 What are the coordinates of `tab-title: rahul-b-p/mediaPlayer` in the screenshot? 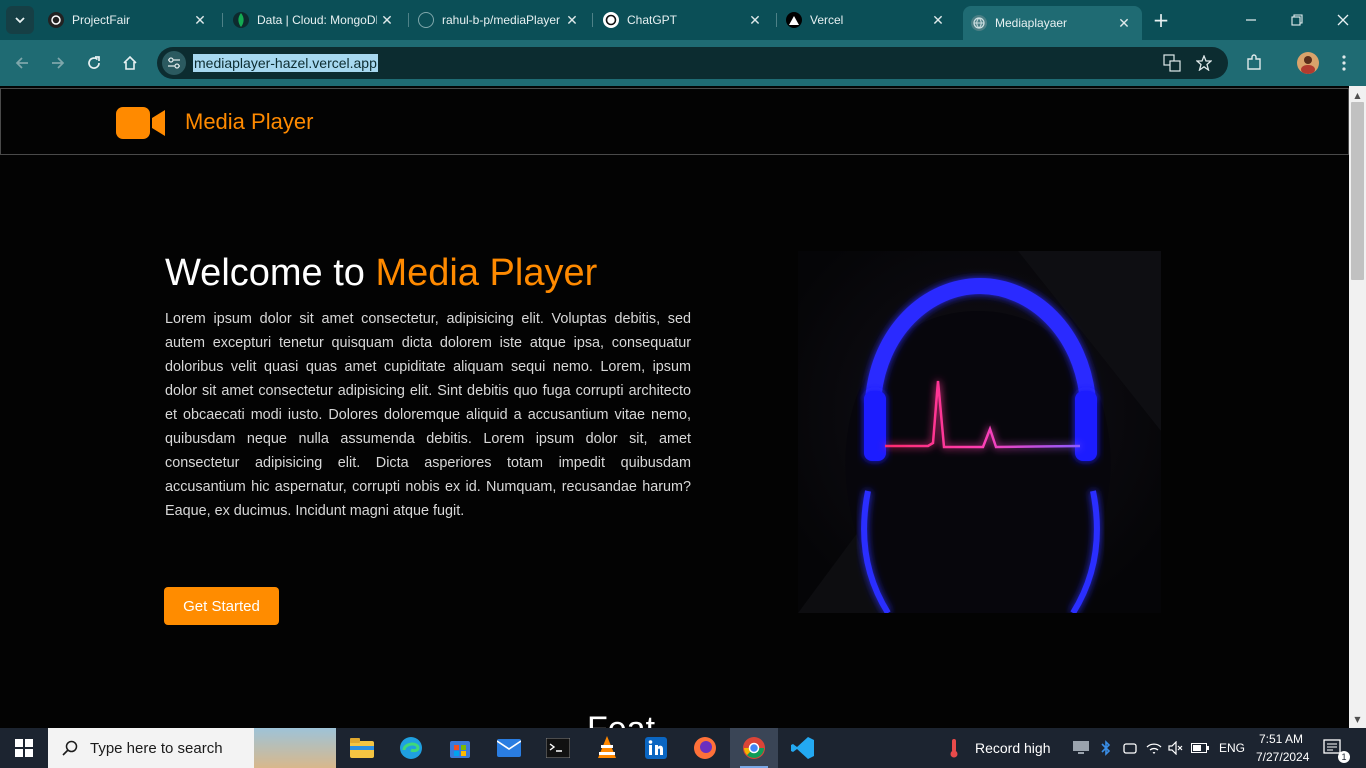 It's located at (501, 20).